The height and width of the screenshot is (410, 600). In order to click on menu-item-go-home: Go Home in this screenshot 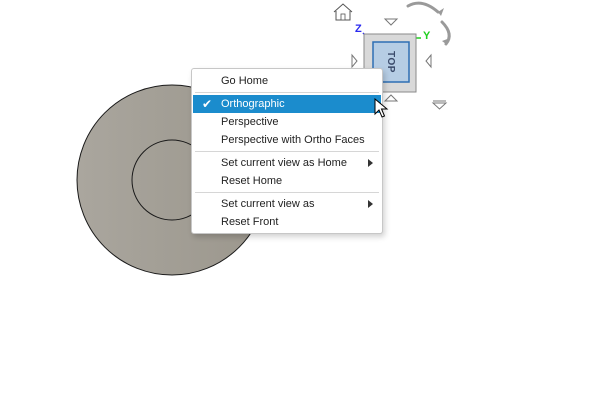, I will do `click(287, 81)`.